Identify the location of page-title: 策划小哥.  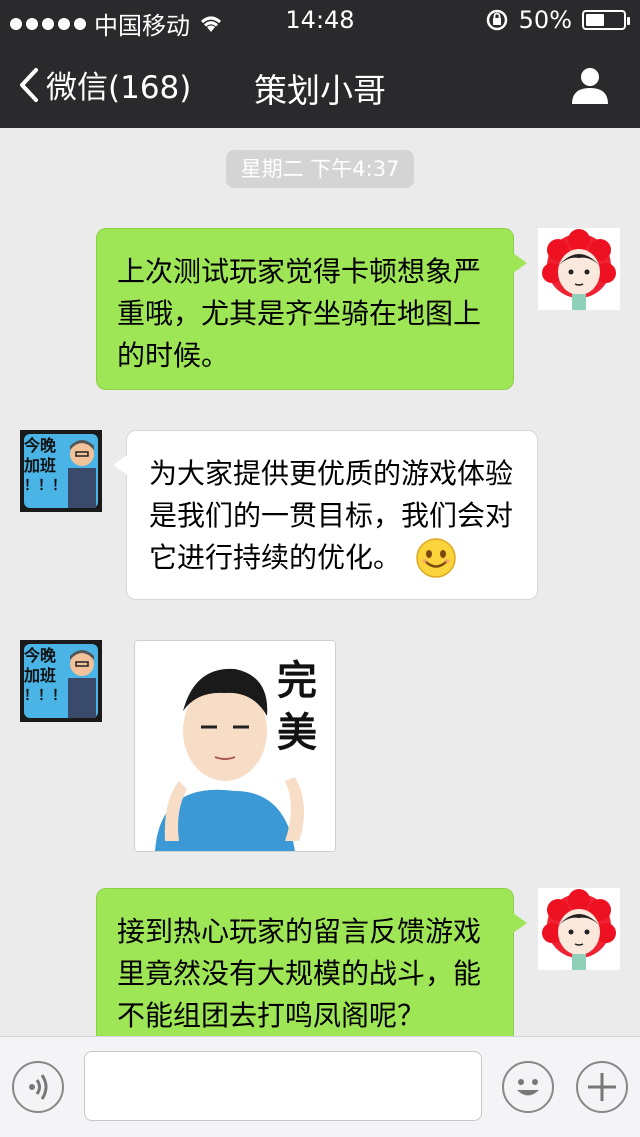
(320, 90).